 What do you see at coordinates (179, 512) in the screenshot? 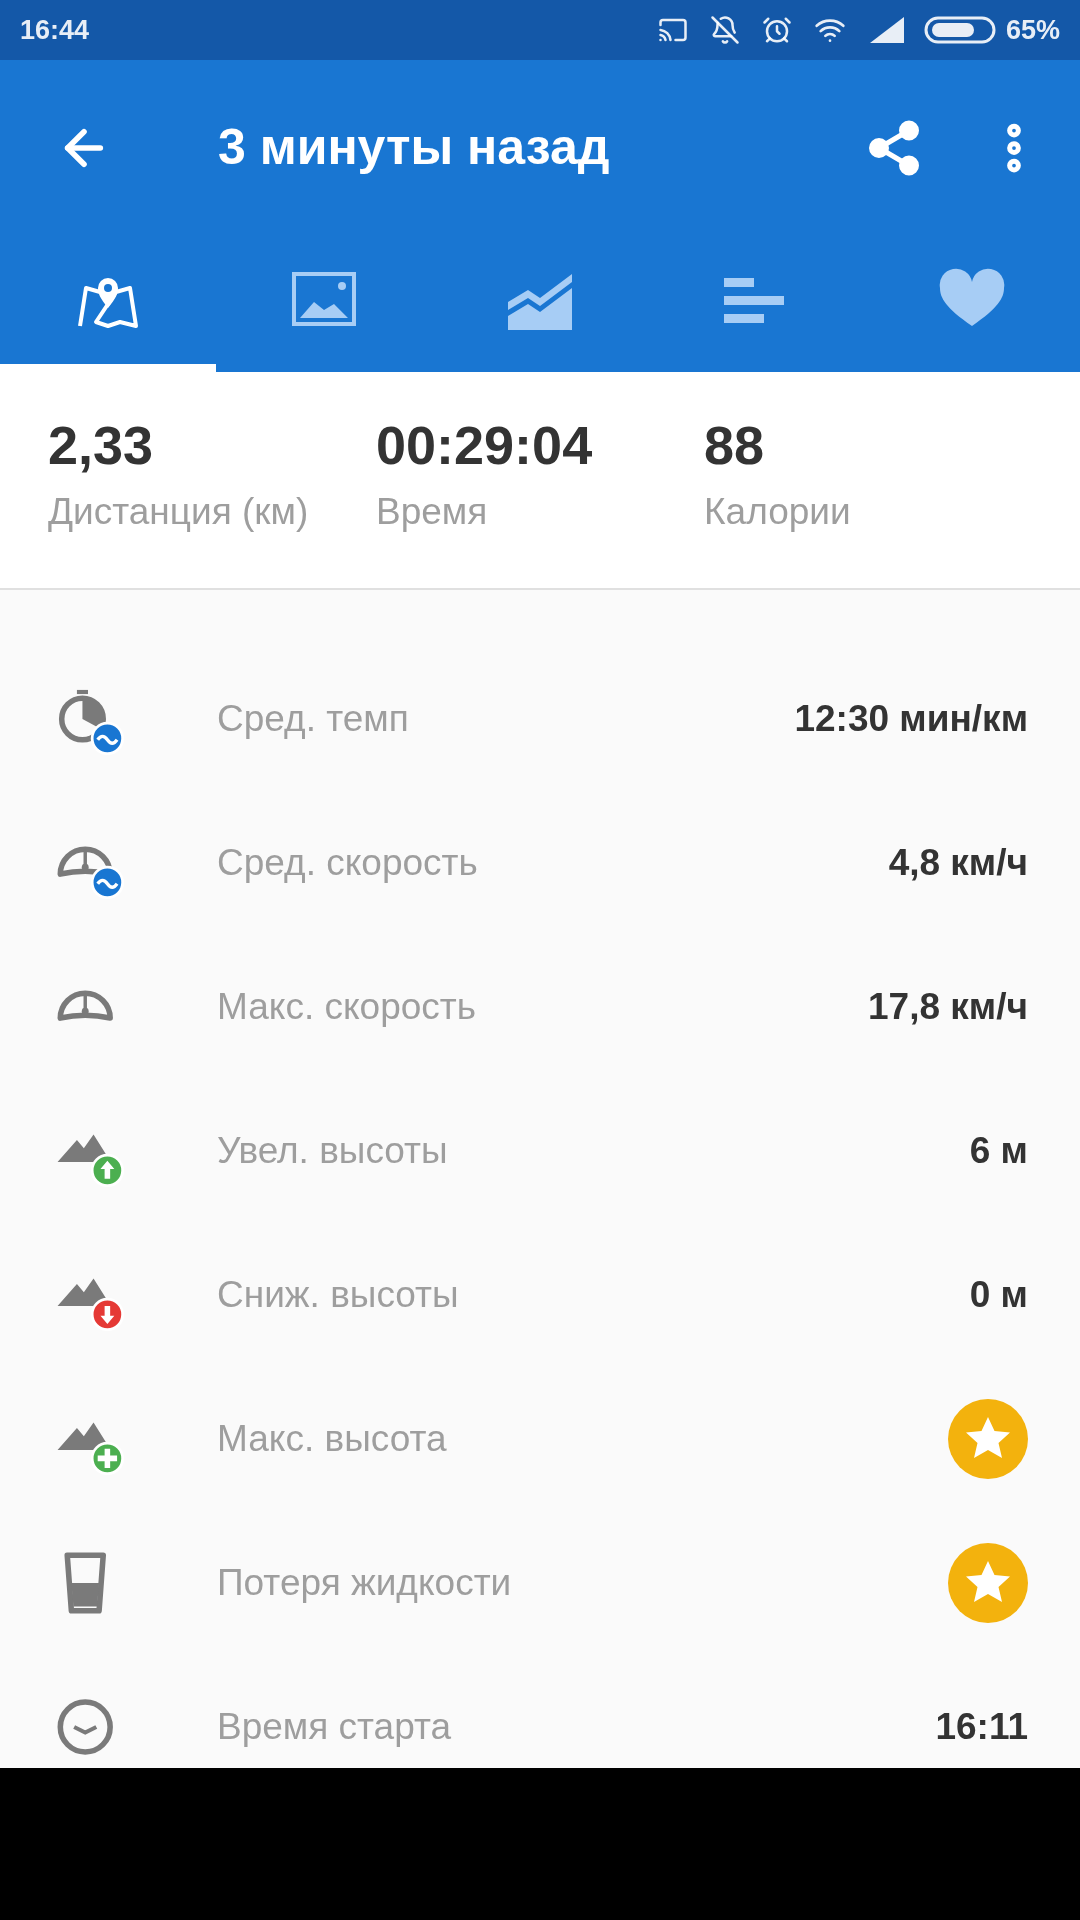
I see `summary-label: Дистанция (км)` at bounding box center [179, 512].